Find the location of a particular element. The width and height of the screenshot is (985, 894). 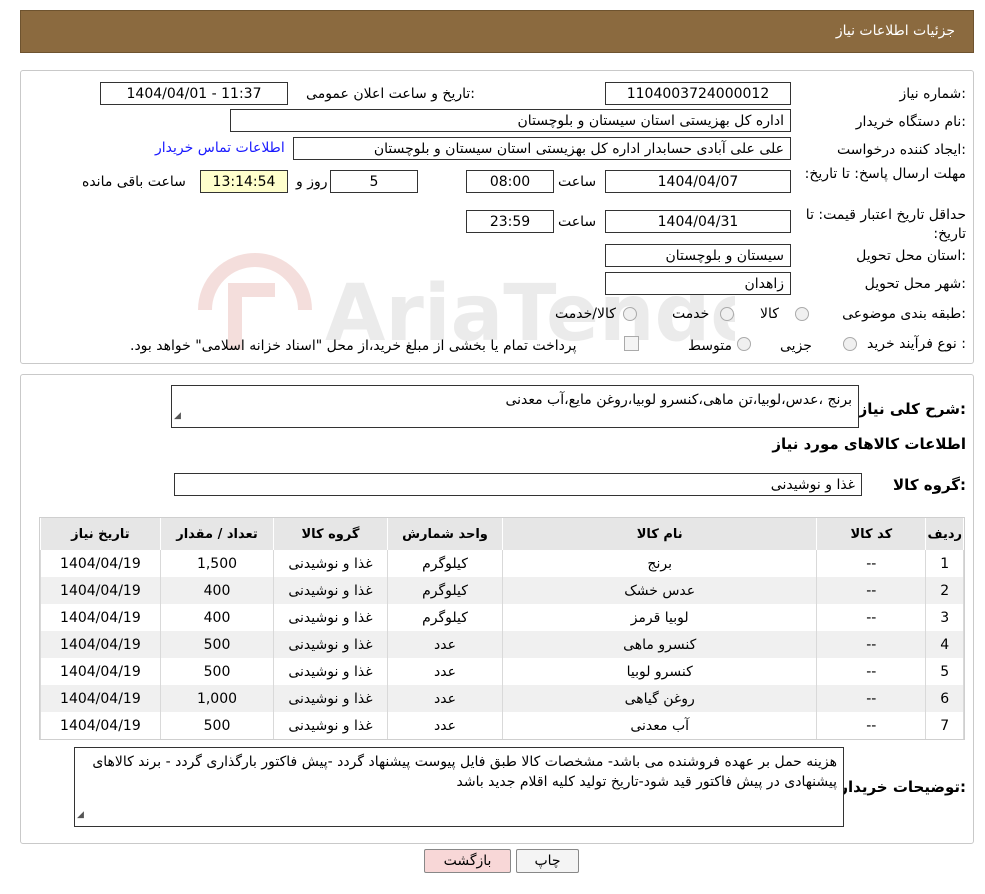

cell-row-number: 6 is located at coordinates (944, 698).